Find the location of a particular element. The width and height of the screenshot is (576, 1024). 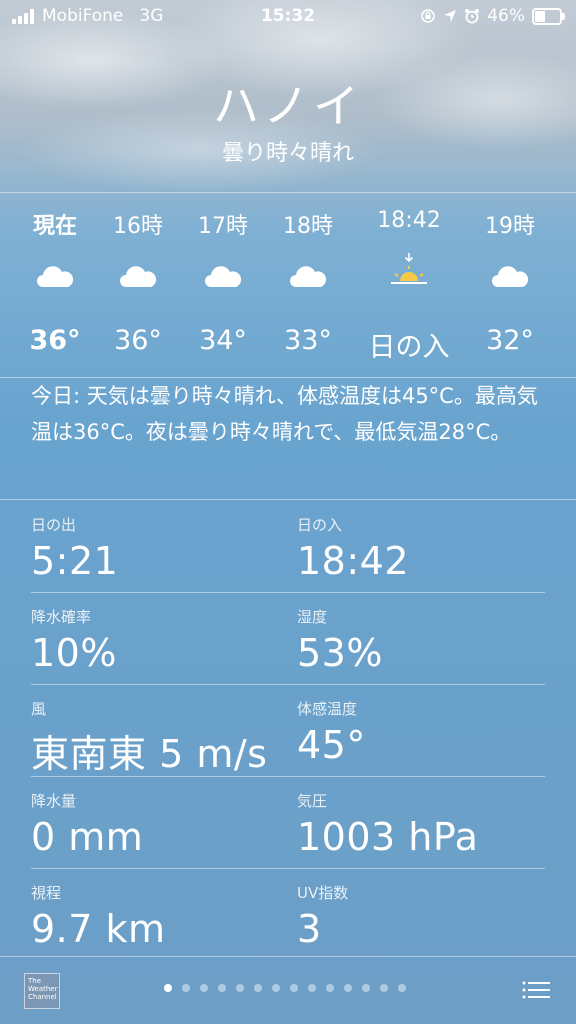

page-indicator is located at coordinates (285, 988).